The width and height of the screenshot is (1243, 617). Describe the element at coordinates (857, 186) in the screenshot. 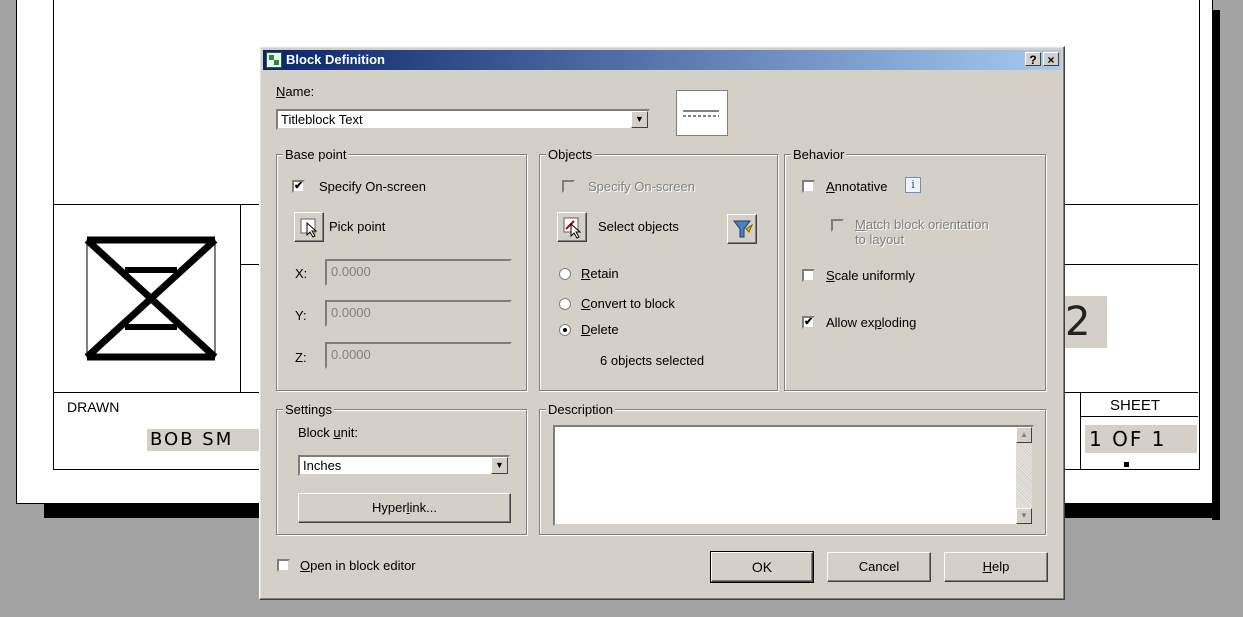

I see `annotative-label: Annotative` at that location.